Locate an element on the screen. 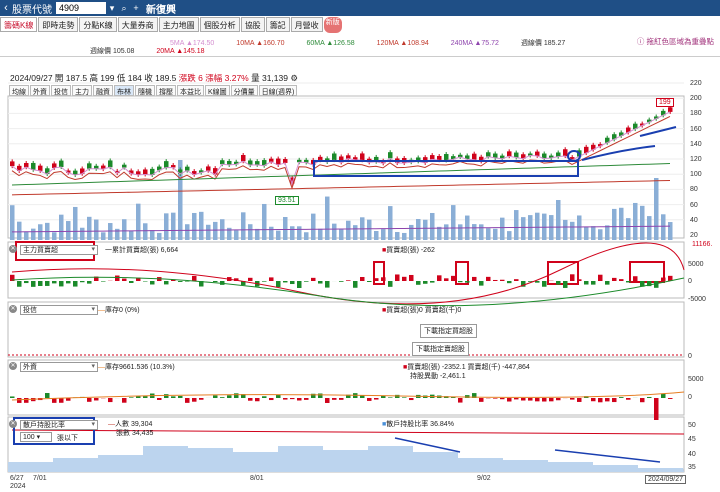 The height and width of the screenshot is (492, 720). indicator-button: K線圖 is located at coordinates (217, 90).